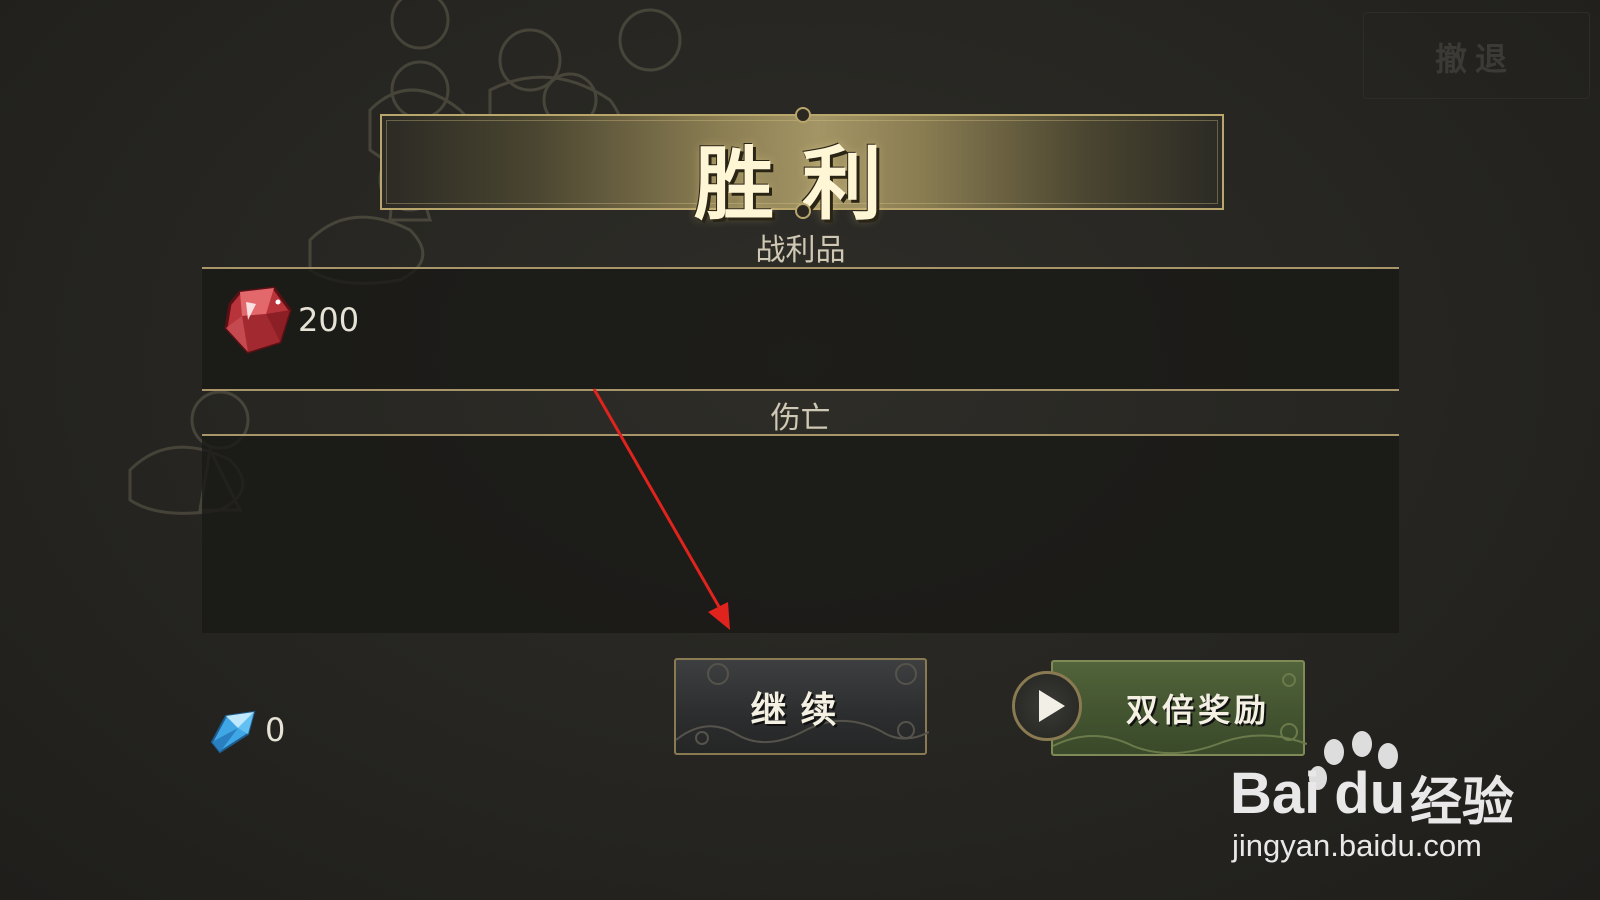  I want to click on continue-button: 继续, so click(801, 706).